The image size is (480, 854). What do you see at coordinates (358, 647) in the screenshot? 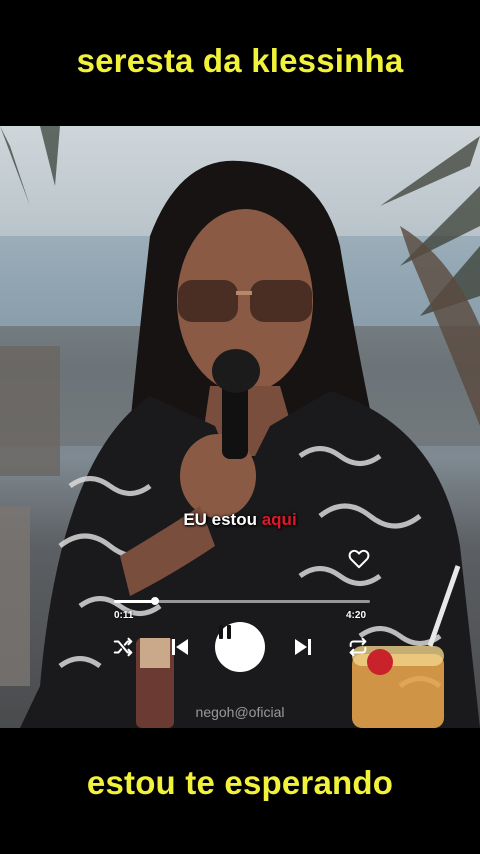
I see `repeat-icon` at bounding box center [358, 647].